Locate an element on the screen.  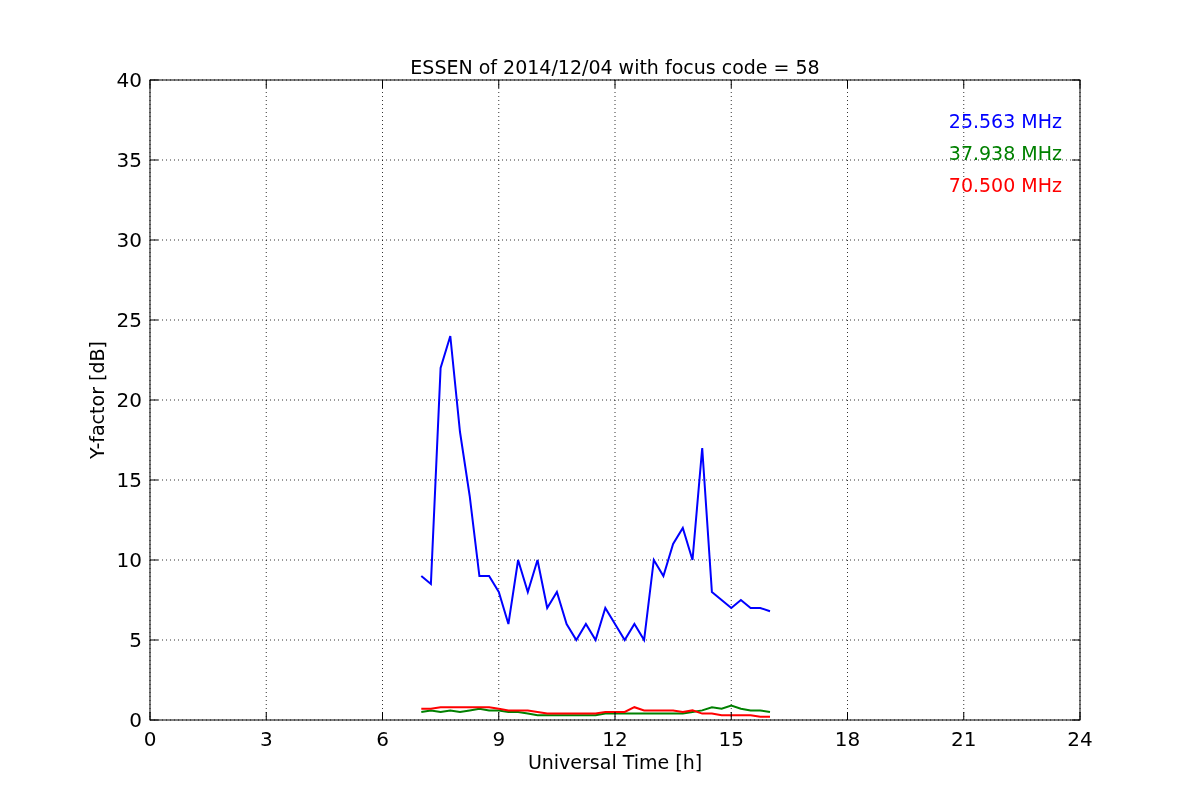
tick-label: 9 is located at coordinates (499, 739).